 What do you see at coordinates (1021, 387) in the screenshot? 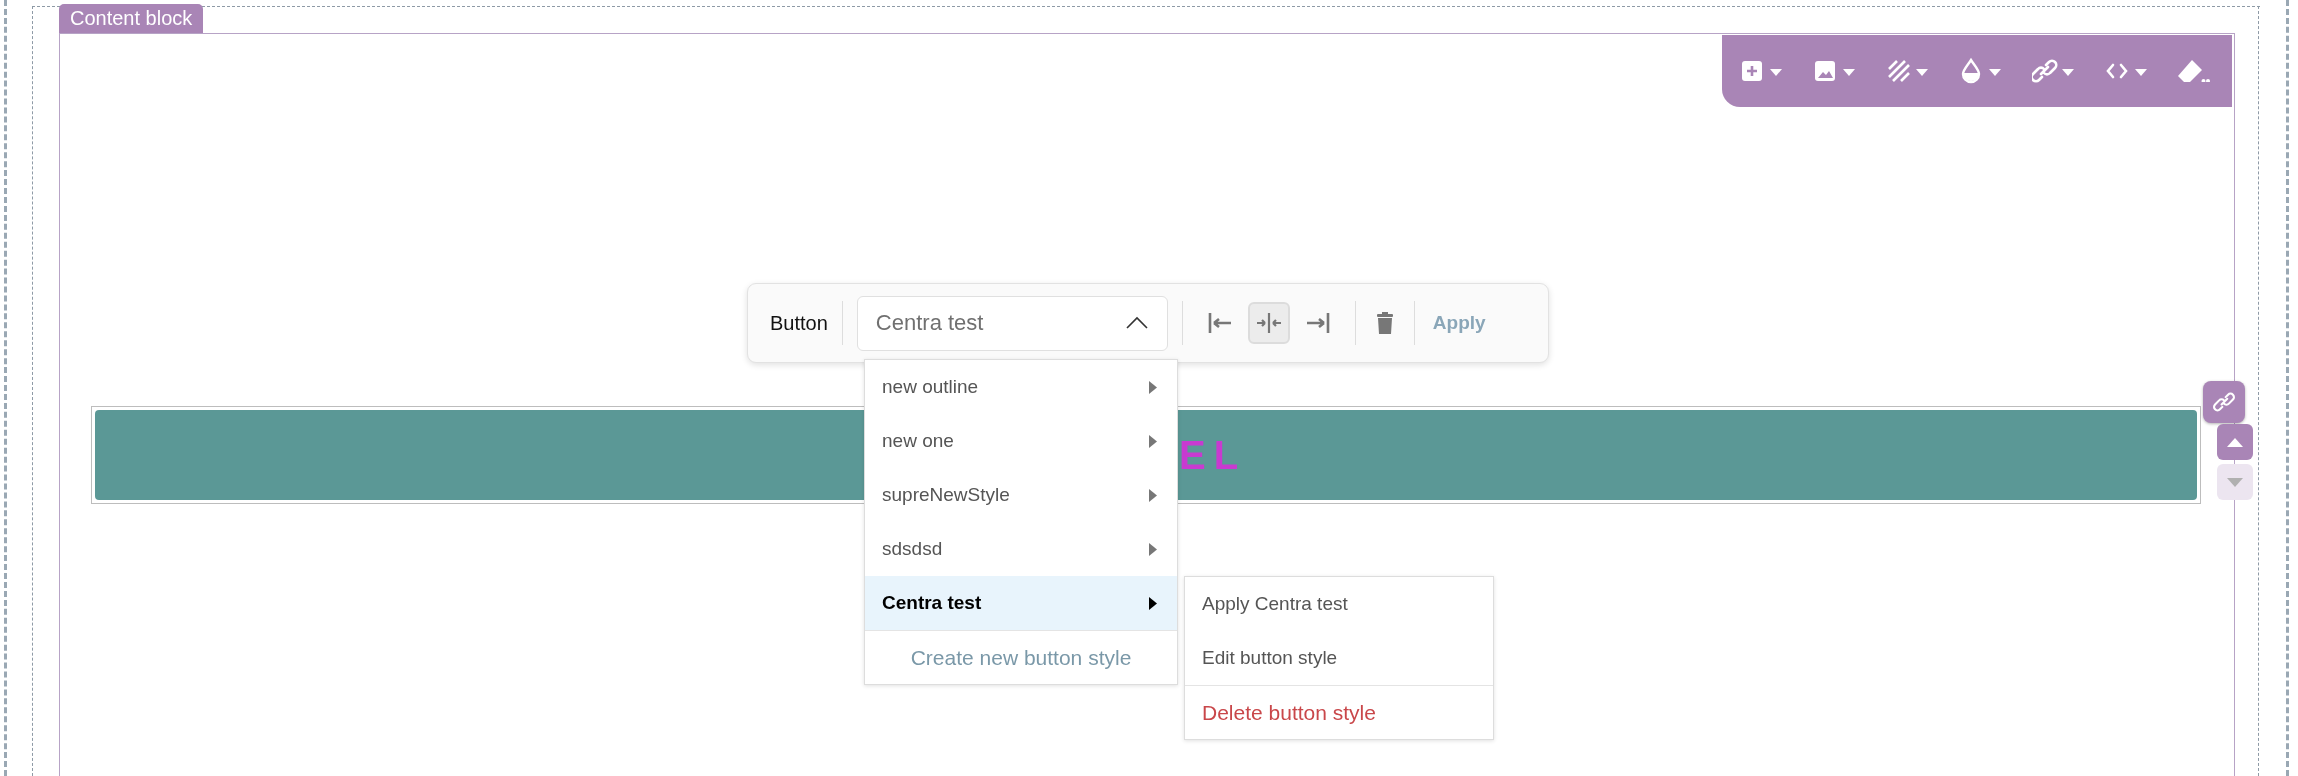
I see `menu-item: new outline` at bounding box center [1021, 387].